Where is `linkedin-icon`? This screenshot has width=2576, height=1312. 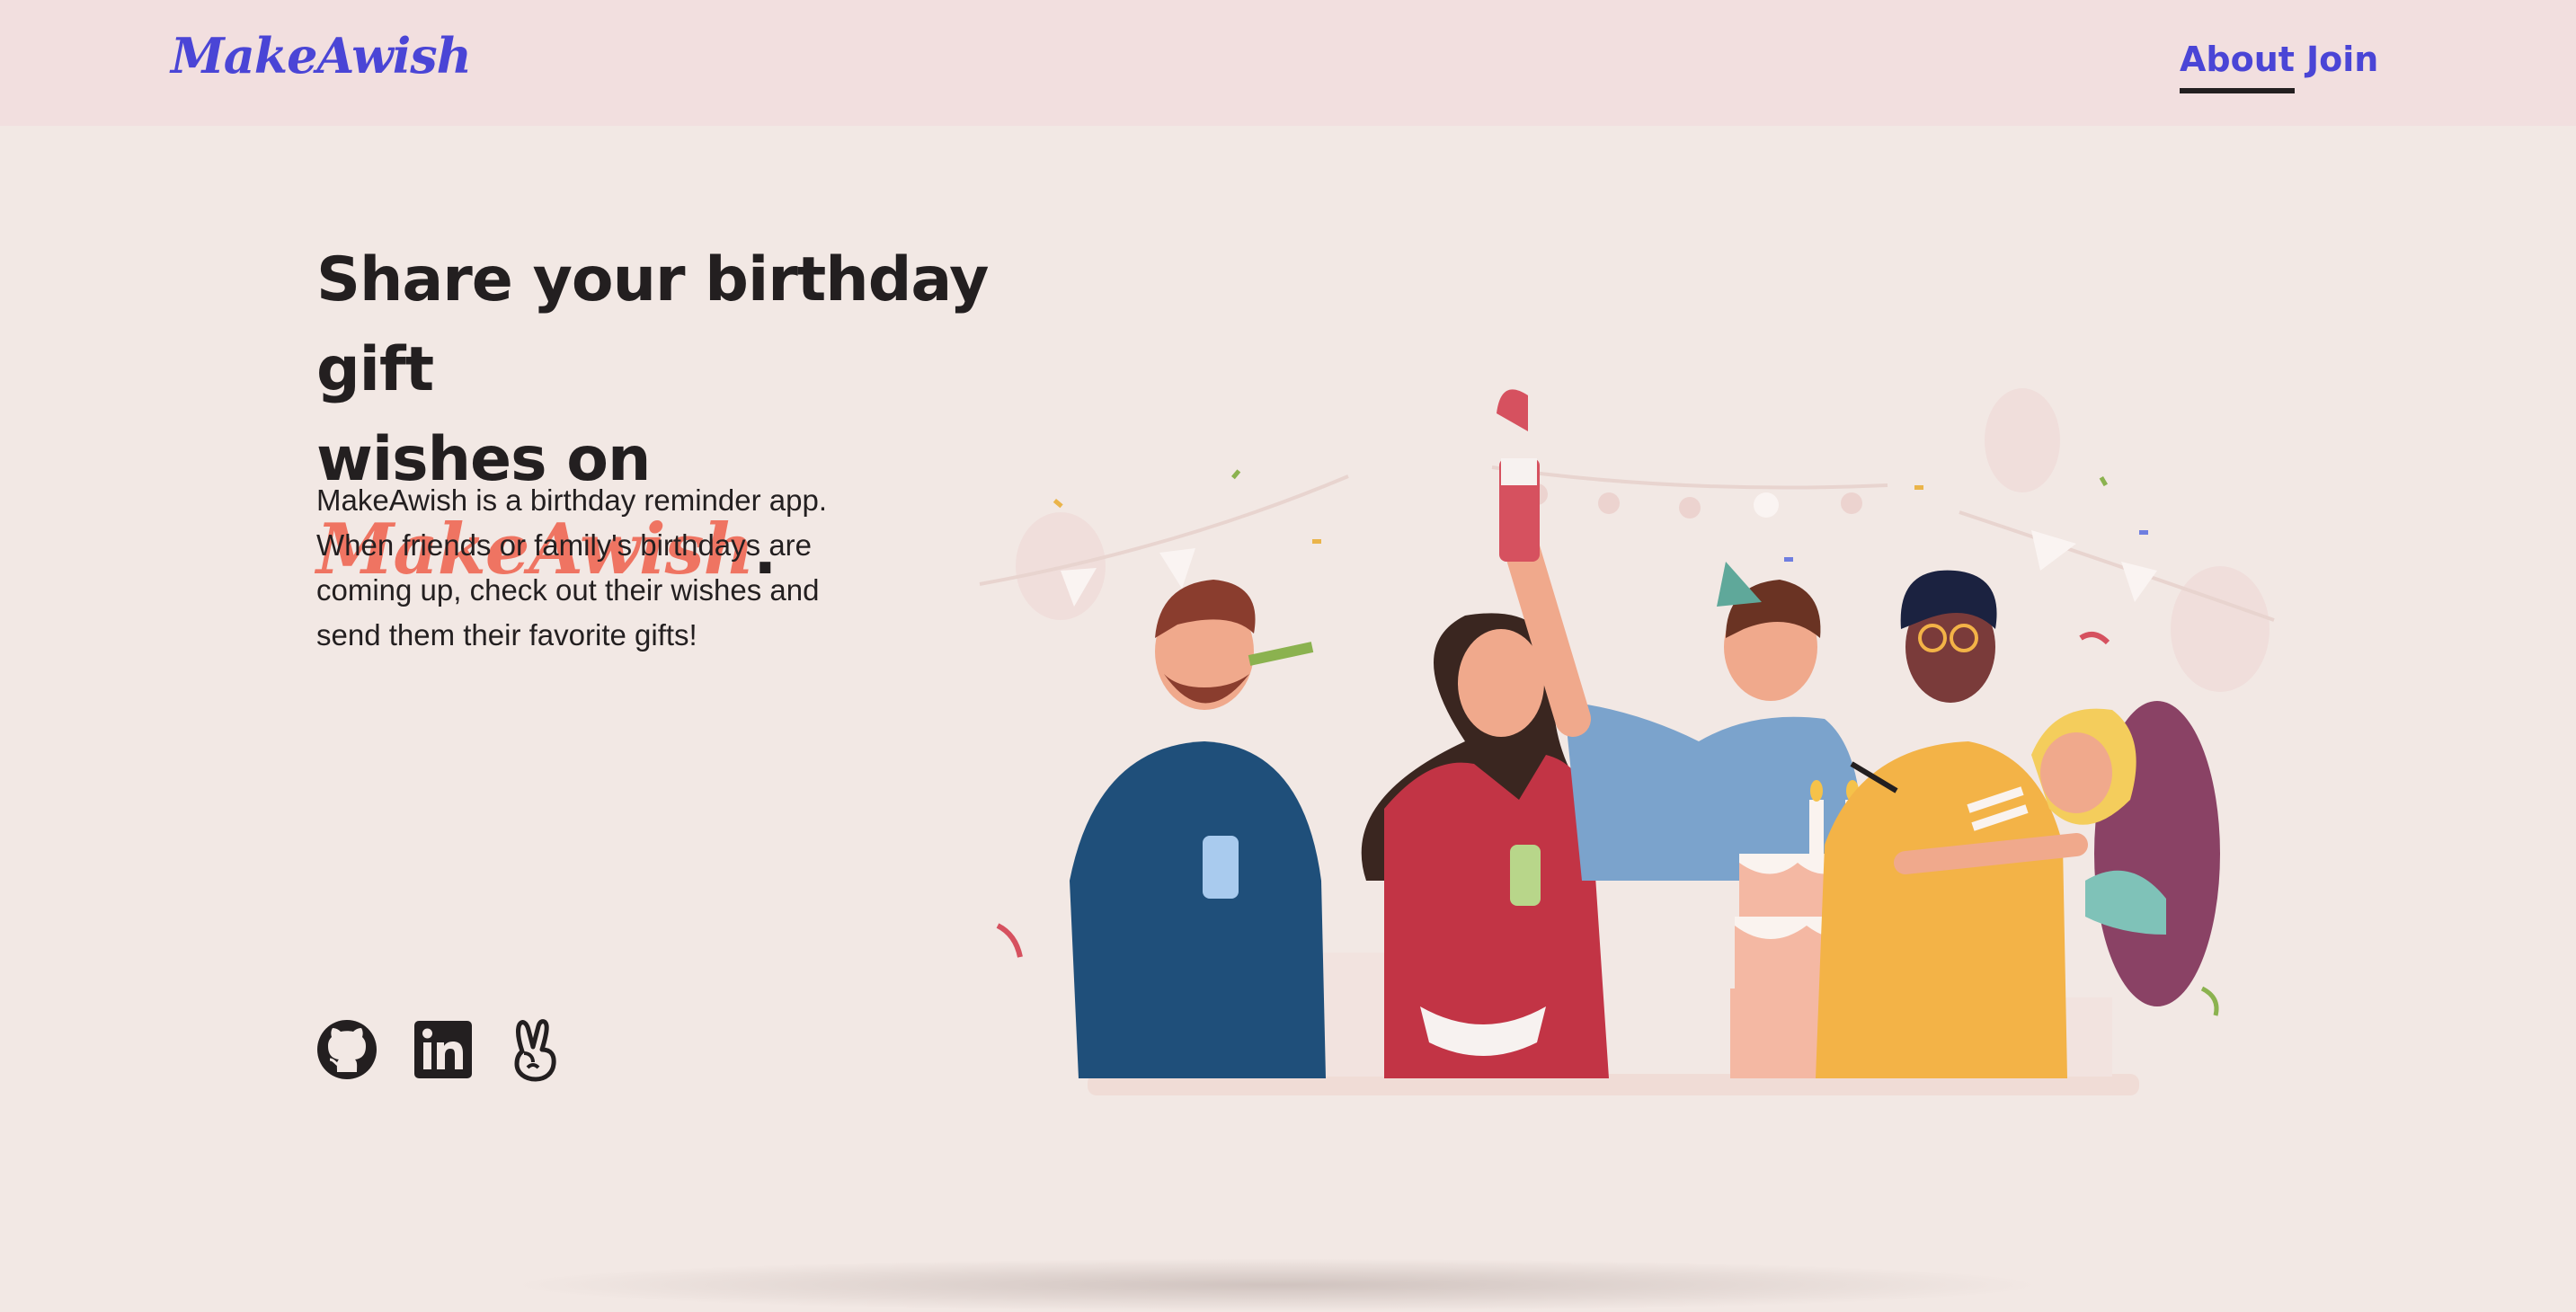
linkedin-icon is located at coordinates (443, 1049).